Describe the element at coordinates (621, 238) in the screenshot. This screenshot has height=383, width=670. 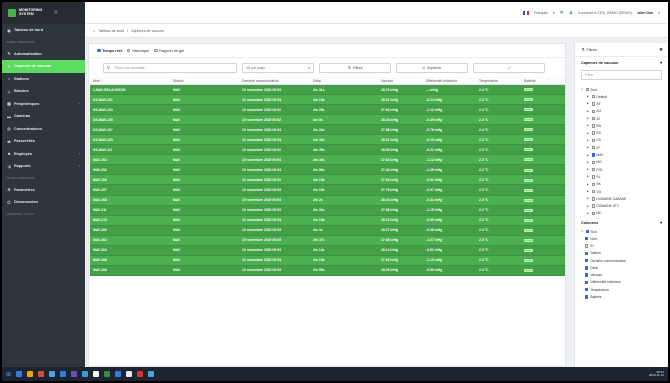
I see `column-toggle-item: Nom` at that location.